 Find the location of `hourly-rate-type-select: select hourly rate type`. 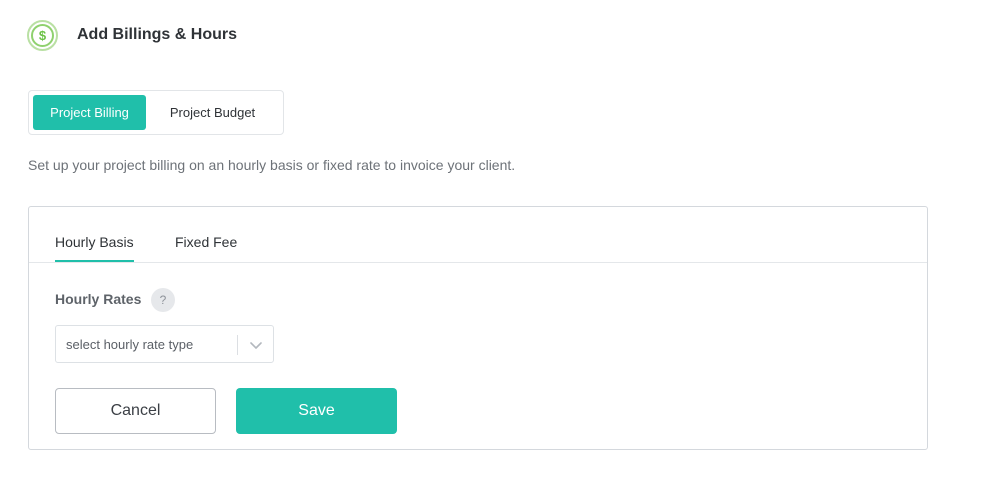

hourly-rate-type-select: select hourly rate type is located at coordinates (164, 344).